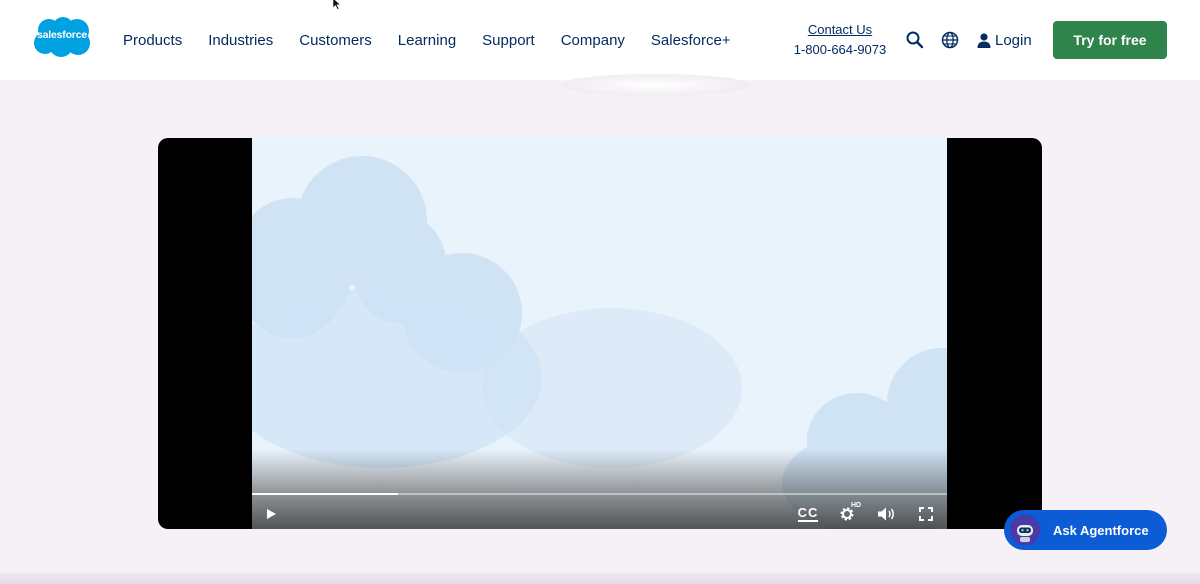 The height and width of the screenshot is (584, 1200). Describe the element at coordinates (599, 494) in the screenshot. I see `progress-bar` at that location.